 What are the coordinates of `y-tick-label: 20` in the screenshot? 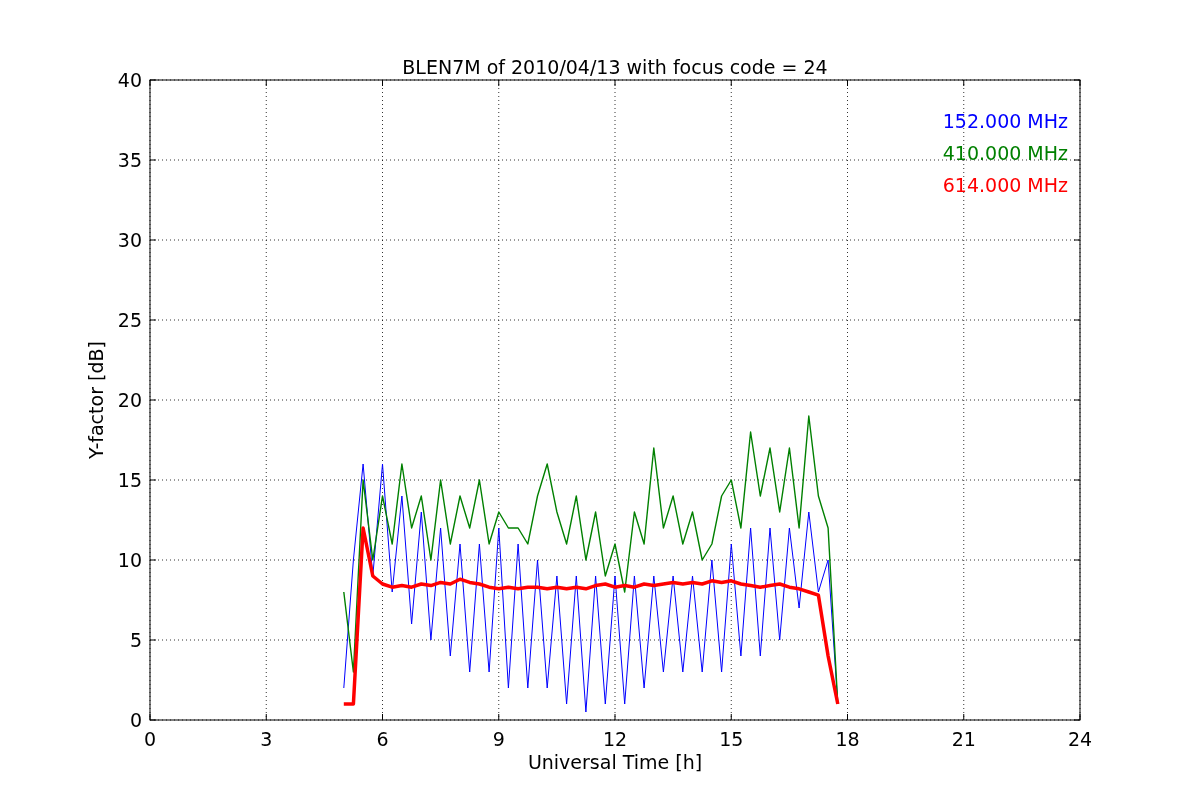 It's located at (129, 400).